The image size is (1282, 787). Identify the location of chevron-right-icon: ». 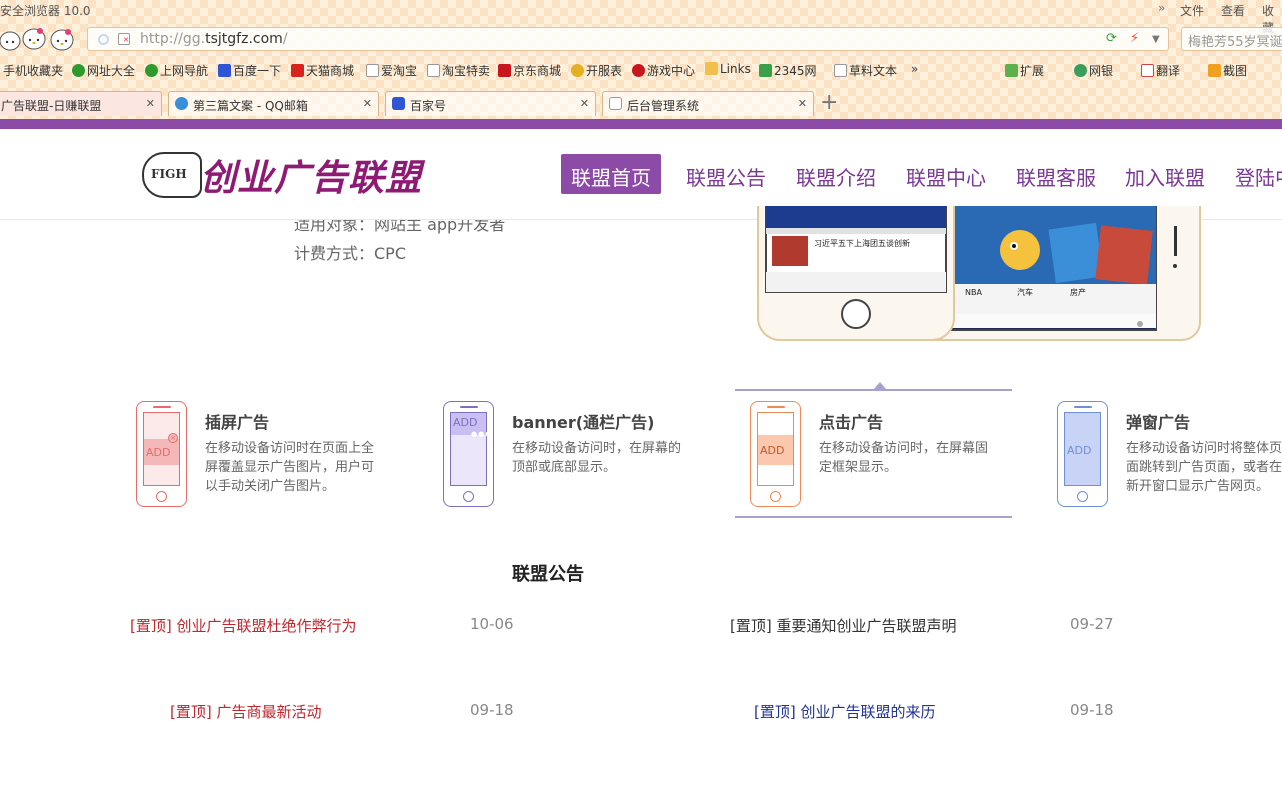
(1161, 8).